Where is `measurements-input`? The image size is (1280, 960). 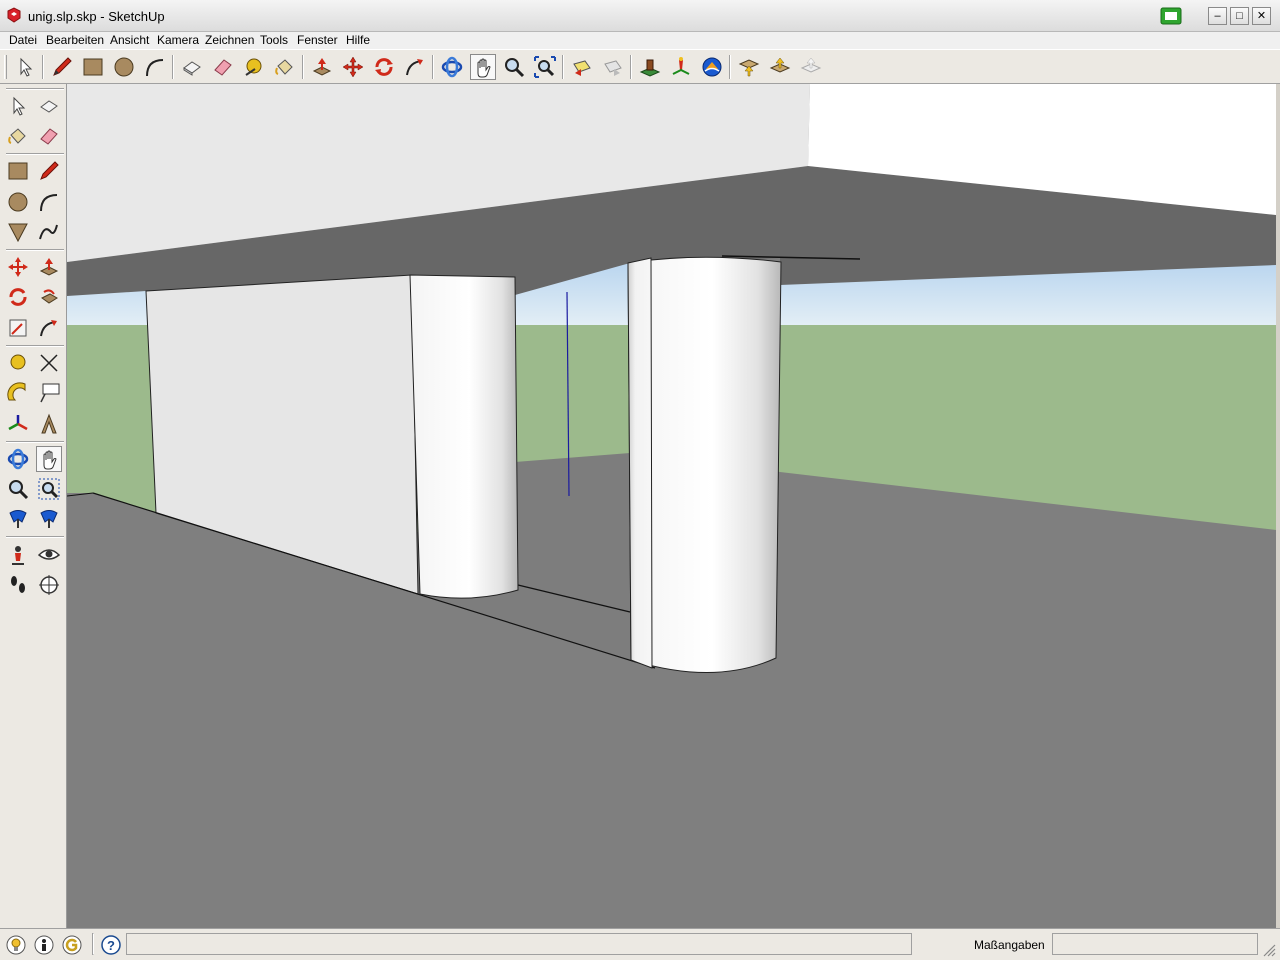 measurements-input is located at coordinates (1155, 944).